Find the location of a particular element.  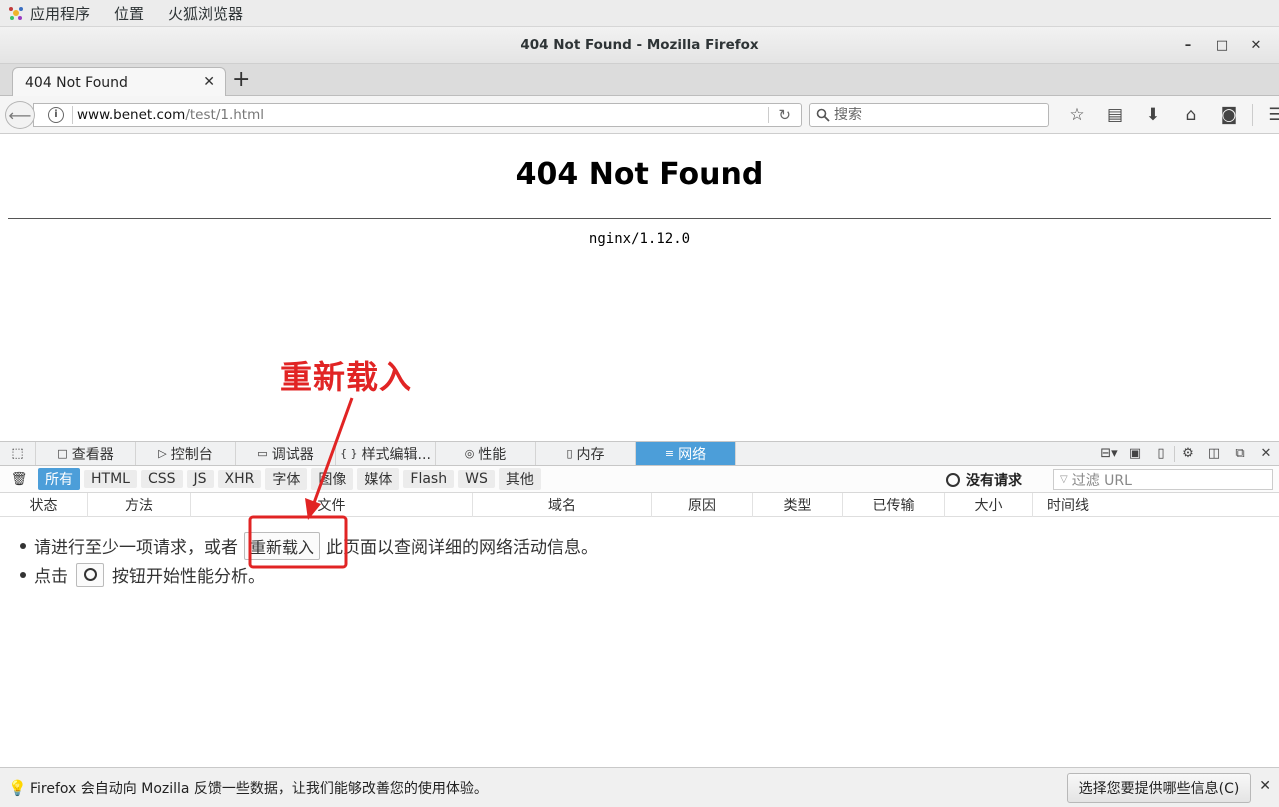

tab-inspector: □ 查看器 is located at coordinates (86, 453).